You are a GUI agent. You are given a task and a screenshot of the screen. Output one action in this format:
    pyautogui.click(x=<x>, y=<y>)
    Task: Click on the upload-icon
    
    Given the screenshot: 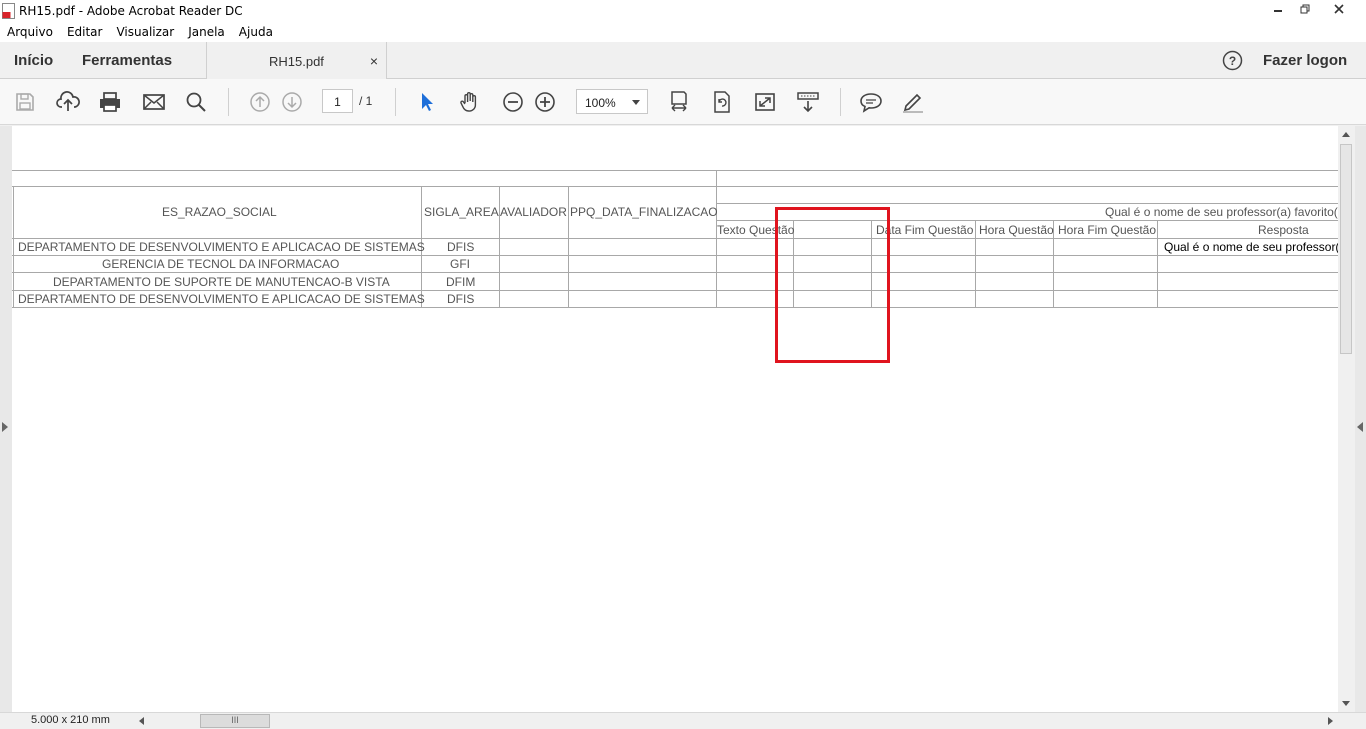 What is the action you would take?
    pyautogui.click(x=68, y=101)
    